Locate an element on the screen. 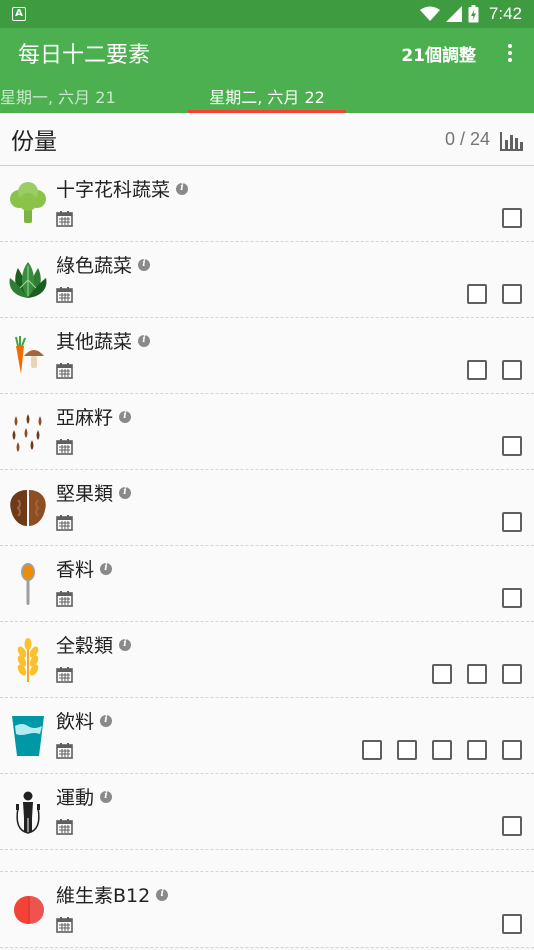 The width and height of the screenshot is (534, 950). flaxseed-icon is located at coordinates (27, 433).